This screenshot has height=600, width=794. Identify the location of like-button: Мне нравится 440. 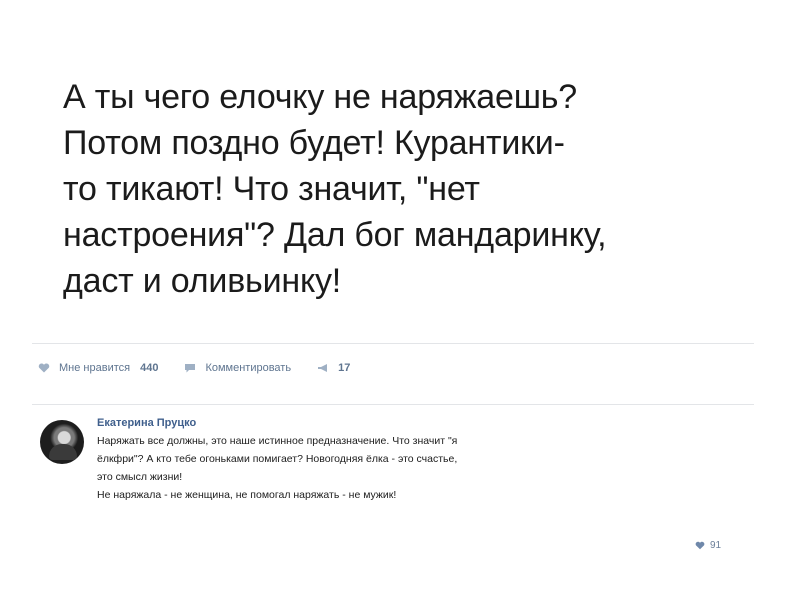
(98, 368).